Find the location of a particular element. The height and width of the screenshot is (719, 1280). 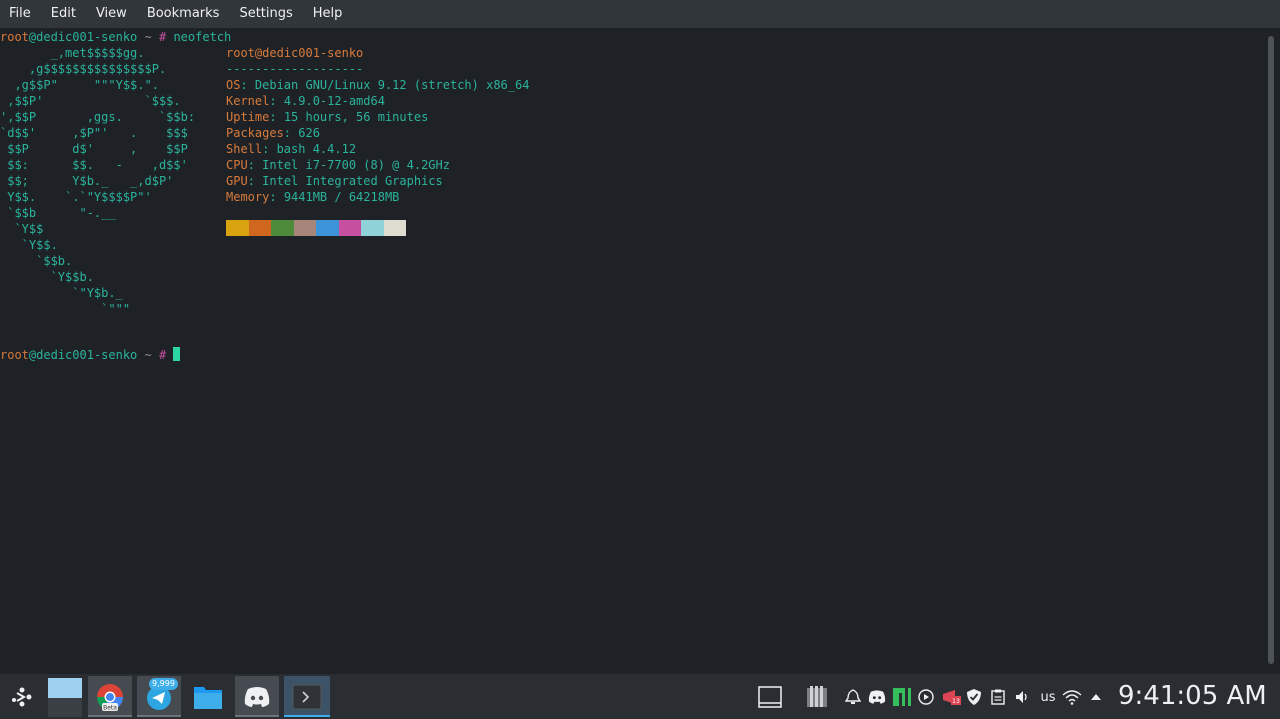

chrome-beta-label: Beta is located at coordinates (110, 707).